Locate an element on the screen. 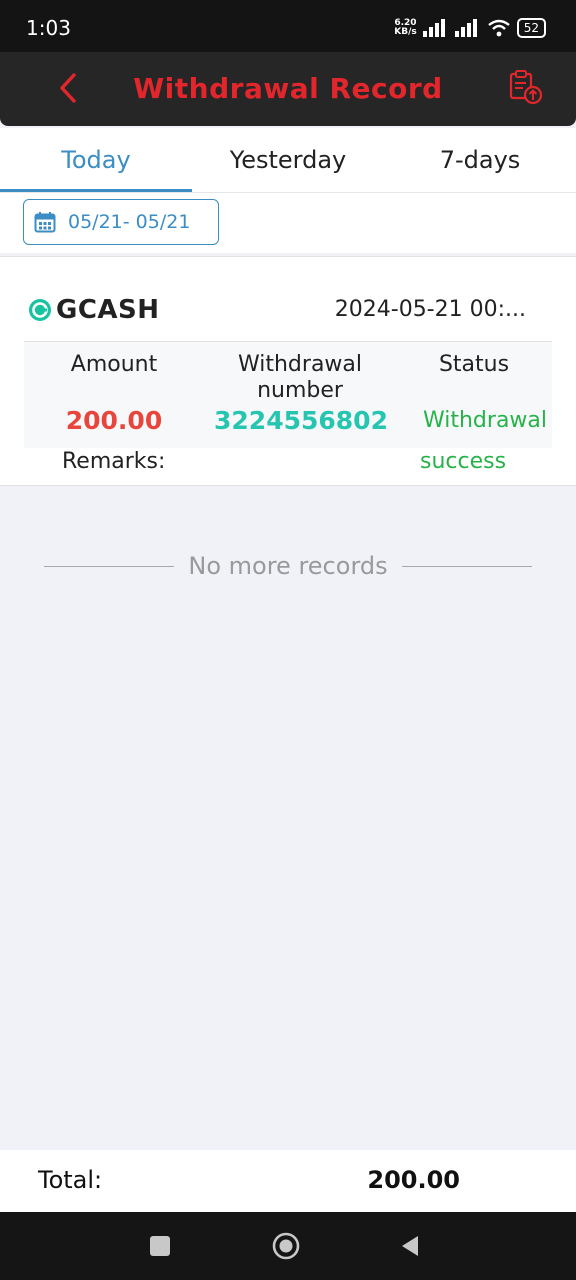 Image resolution: width=576 pixels, height=1280 pixels. page-title: Withdrawal Record is located at coordinates (288, 88).